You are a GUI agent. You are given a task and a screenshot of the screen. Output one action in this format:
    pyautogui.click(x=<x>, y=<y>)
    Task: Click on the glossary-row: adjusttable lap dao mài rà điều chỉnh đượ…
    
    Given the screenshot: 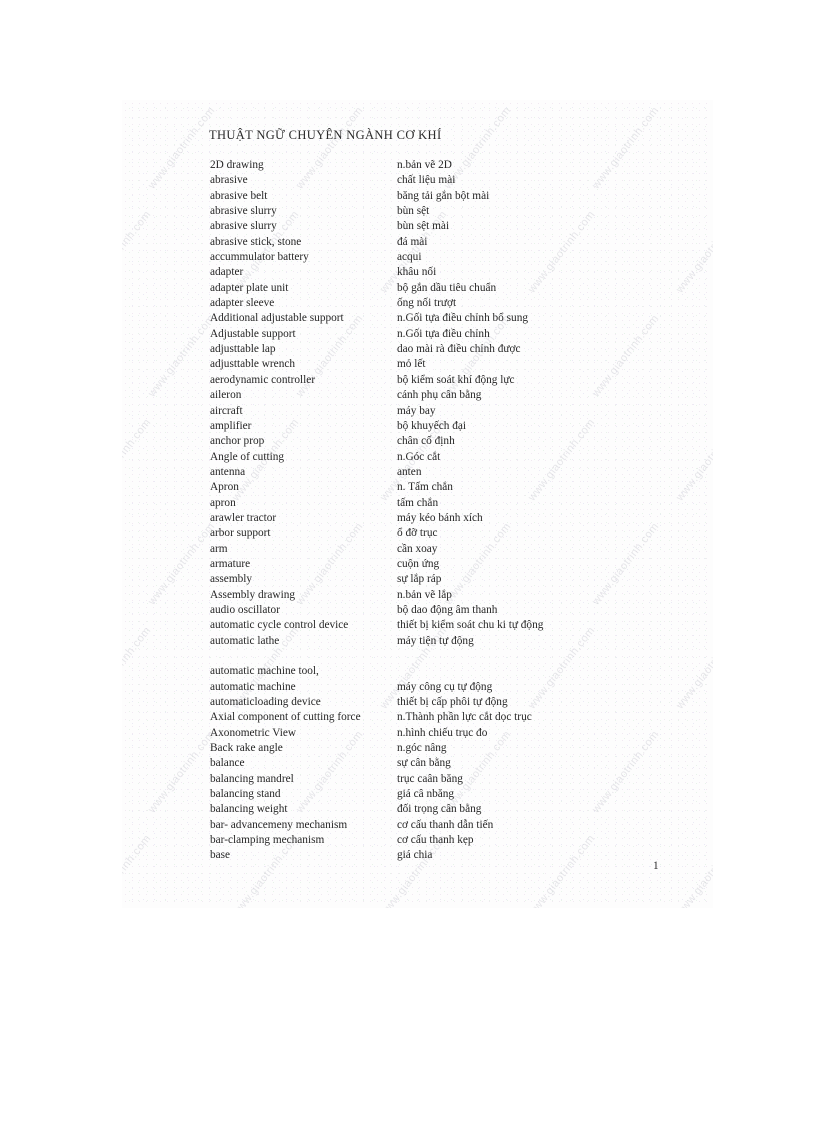 What is the action you would take?
    pyautogui.click(x=445, y=349)
    